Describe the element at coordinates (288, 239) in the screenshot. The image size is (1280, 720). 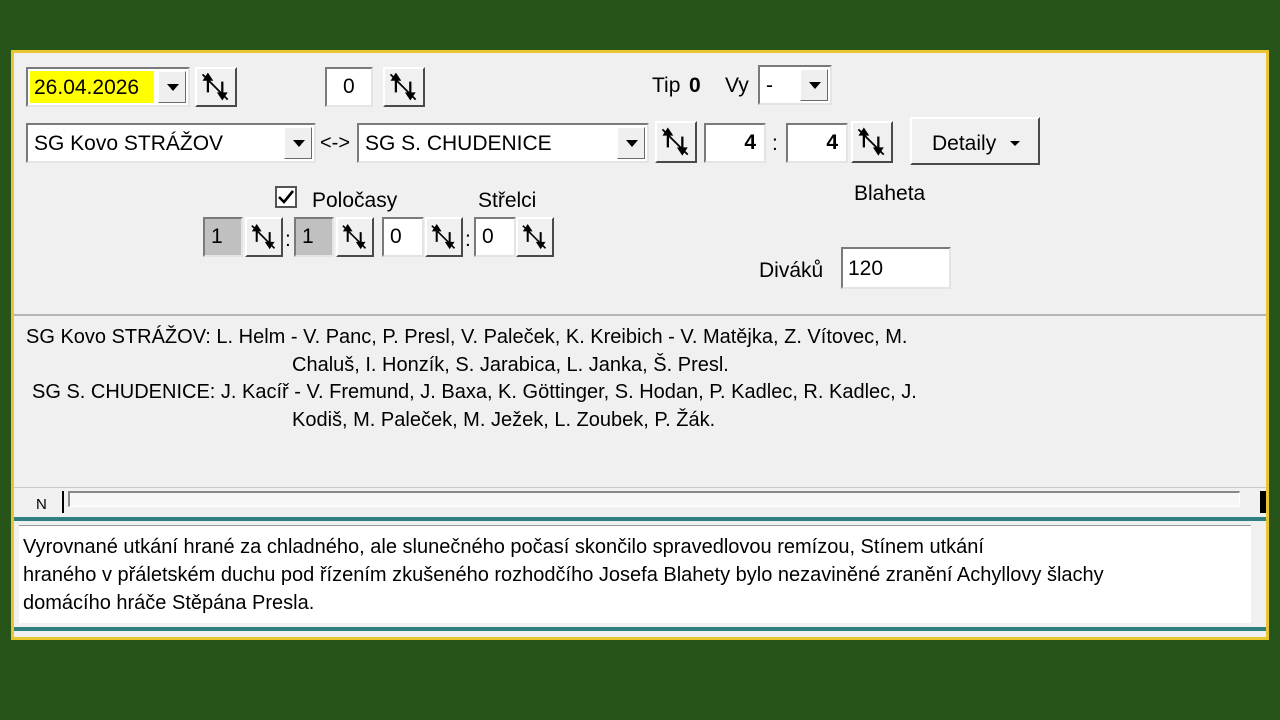
I see `half-colon: :` at that location.